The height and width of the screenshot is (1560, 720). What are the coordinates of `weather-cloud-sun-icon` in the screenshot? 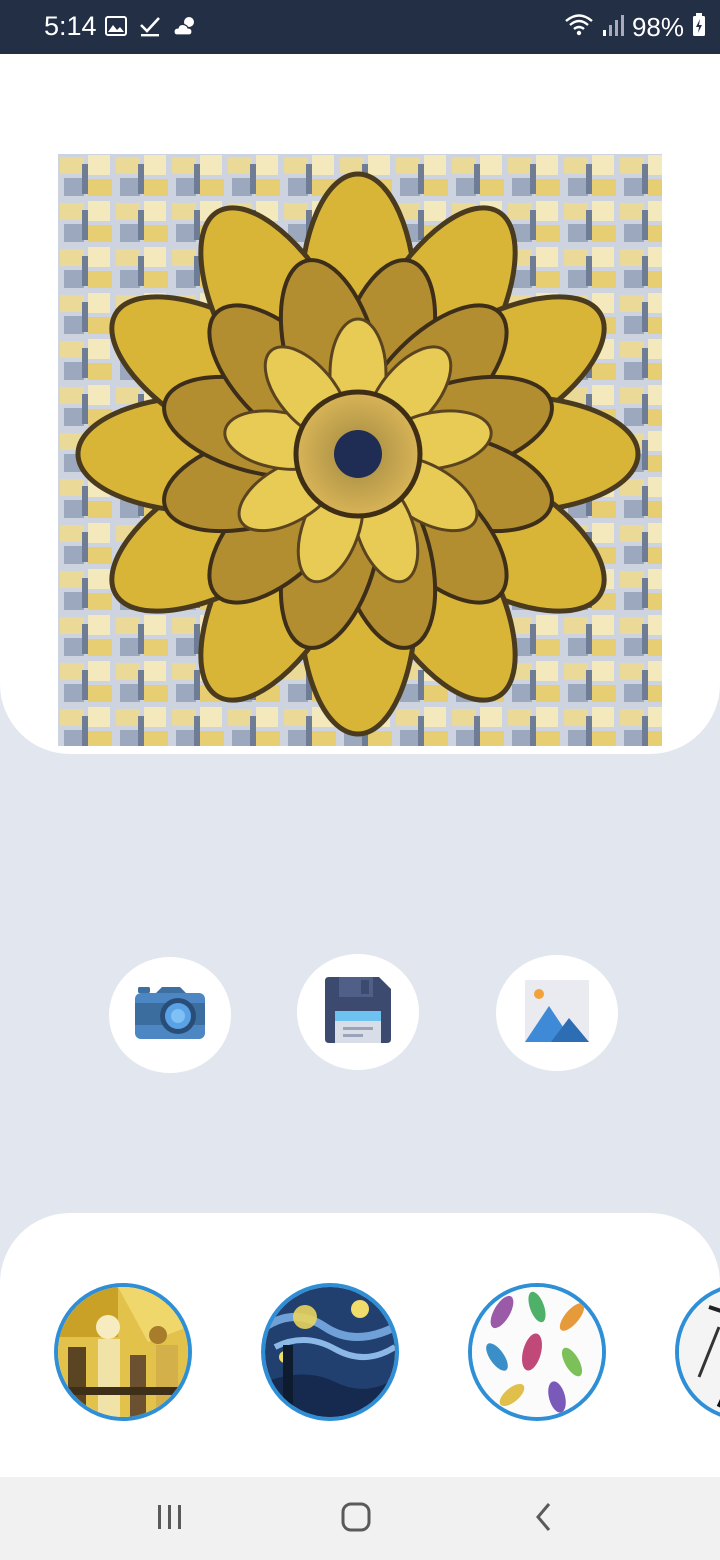 It's located at (186, 28).